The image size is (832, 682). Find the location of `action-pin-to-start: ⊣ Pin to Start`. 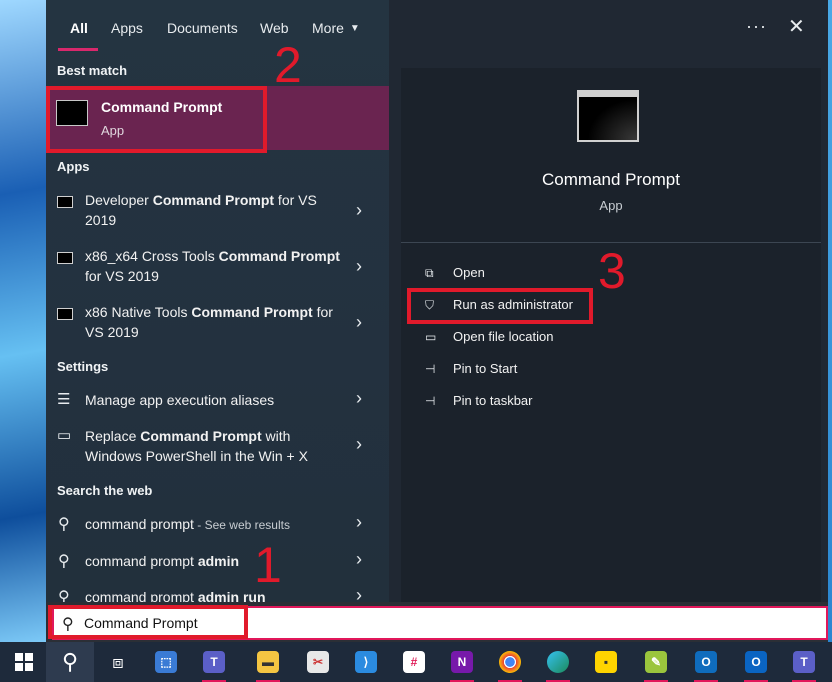

action-pin-to-start: ⊣ Pin to Start is located at coordinates (471, 368).